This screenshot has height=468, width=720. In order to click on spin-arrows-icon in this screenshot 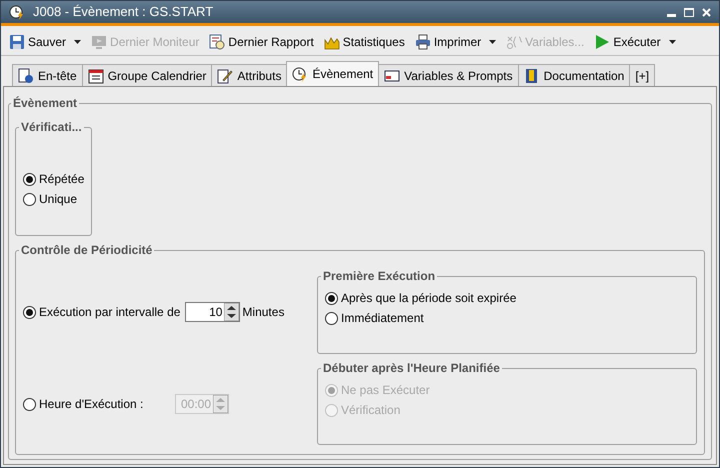, I will do `click(232, 312)`.